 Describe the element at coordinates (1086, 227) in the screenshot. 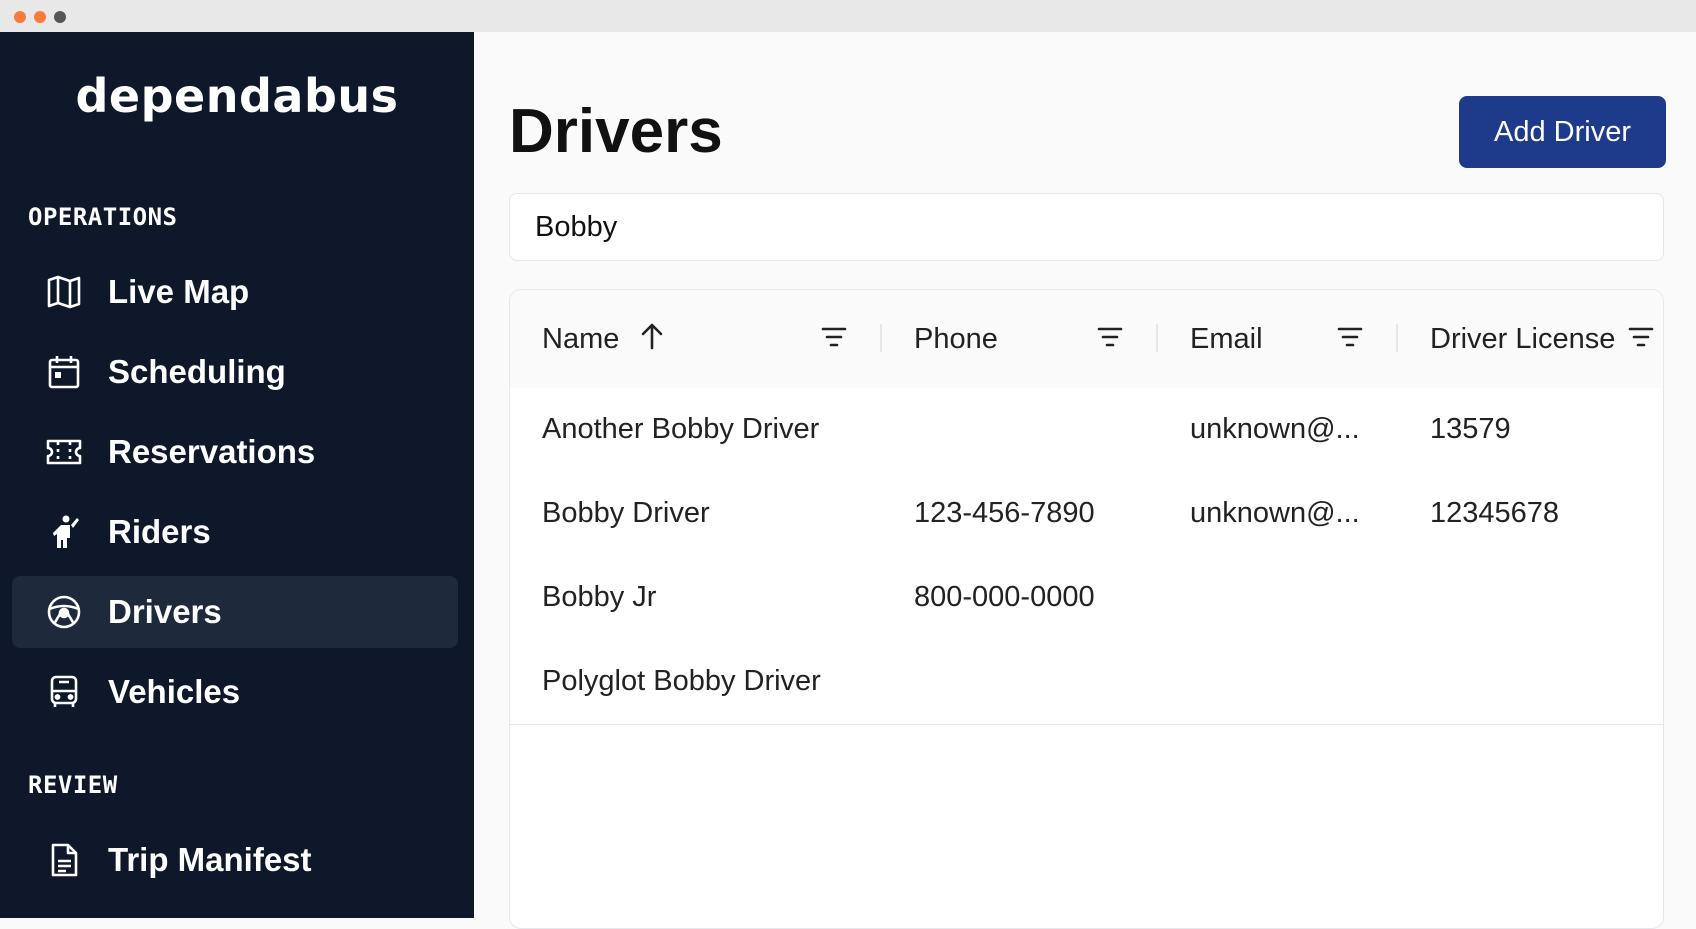

I see `search-input` at that location.